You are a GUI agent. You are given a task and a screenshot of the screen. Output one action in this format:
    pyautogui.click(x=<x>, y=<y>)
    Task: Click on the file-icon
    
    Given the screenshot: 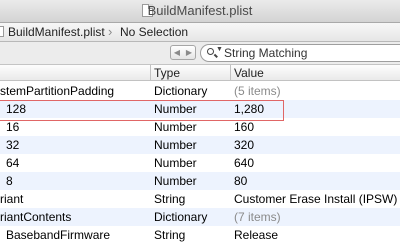 What is the action you would take?
    pyautogui.click(x=2, y=31)
    